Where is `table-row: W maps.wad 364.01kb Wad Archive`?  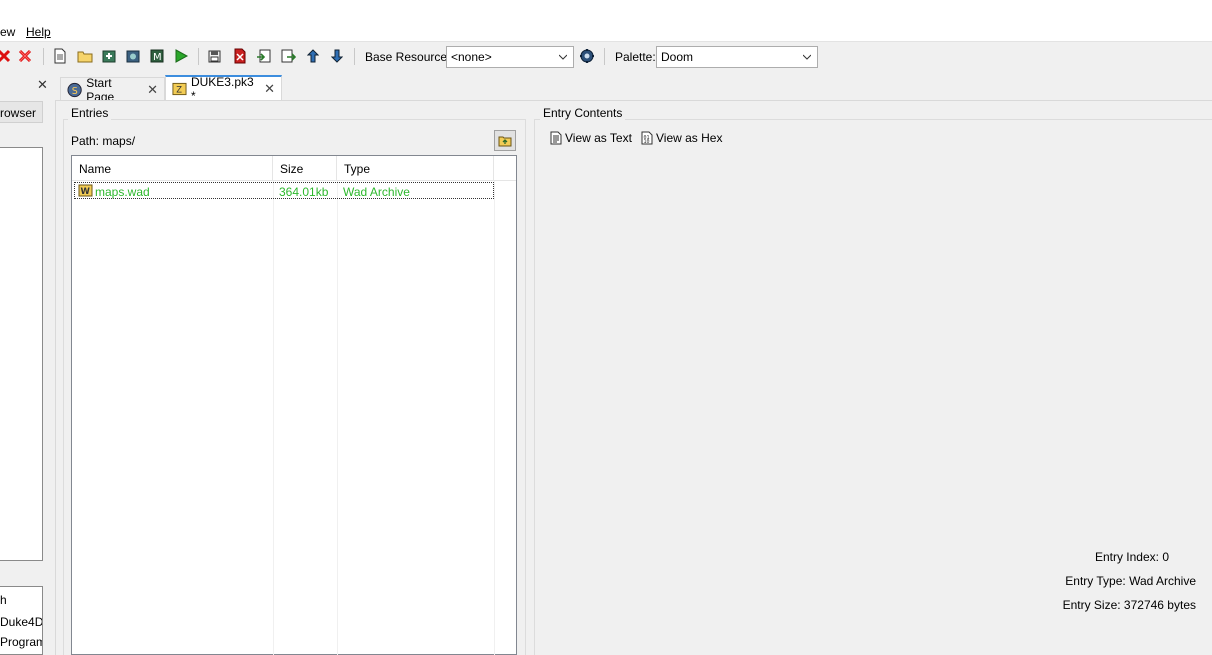 table-row: W maps.wad 364.01kb Wad Archive is located at coordinates (284, 190).